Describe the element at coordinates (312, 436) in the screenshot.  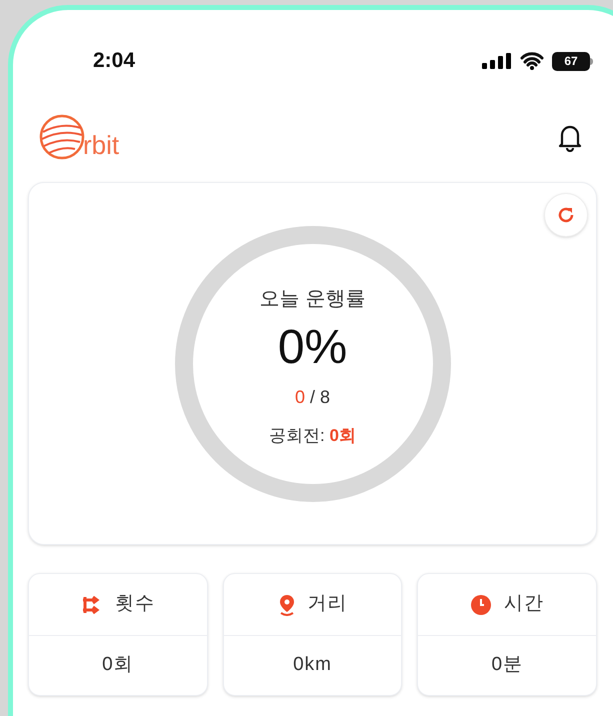
I see `idle-count: 공회전: 0회` at that location.